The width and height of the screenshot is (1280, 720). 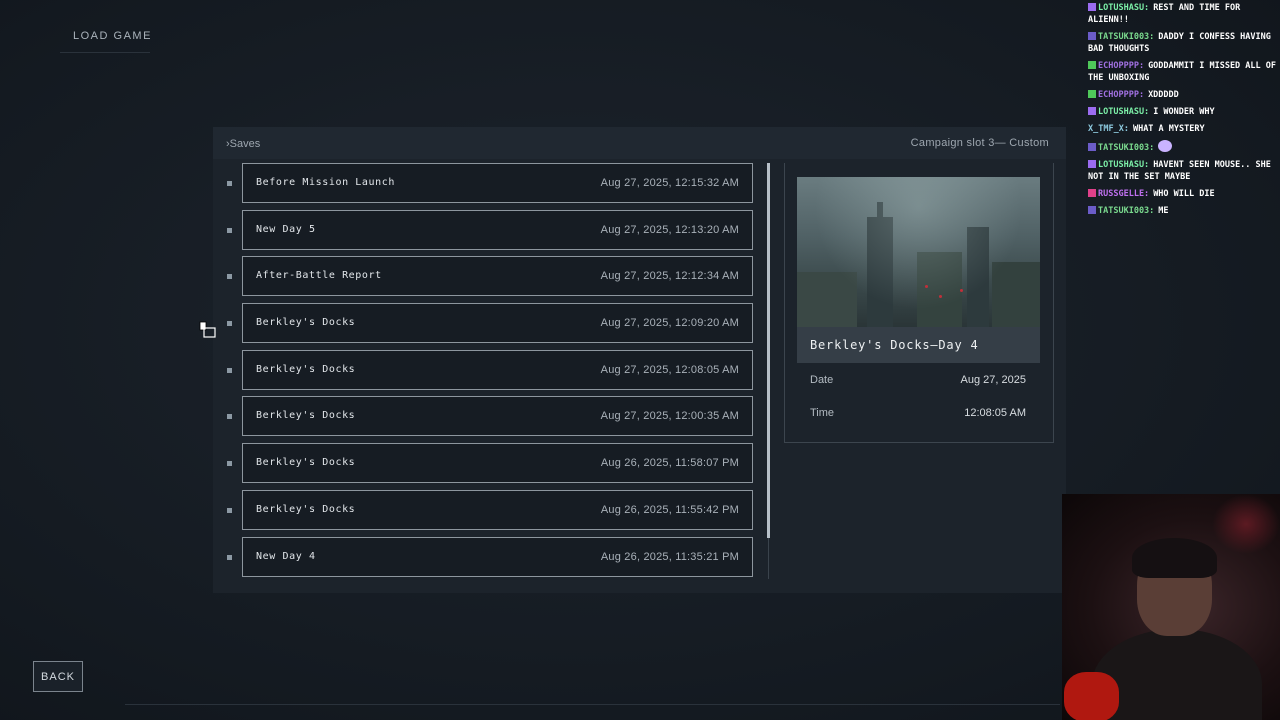 What do you see at coordinates (669, 509) in the screenshot?
I see `save-date: Aug 26, 2025, 11:55:42 PM` at bounding box center [669, 509].